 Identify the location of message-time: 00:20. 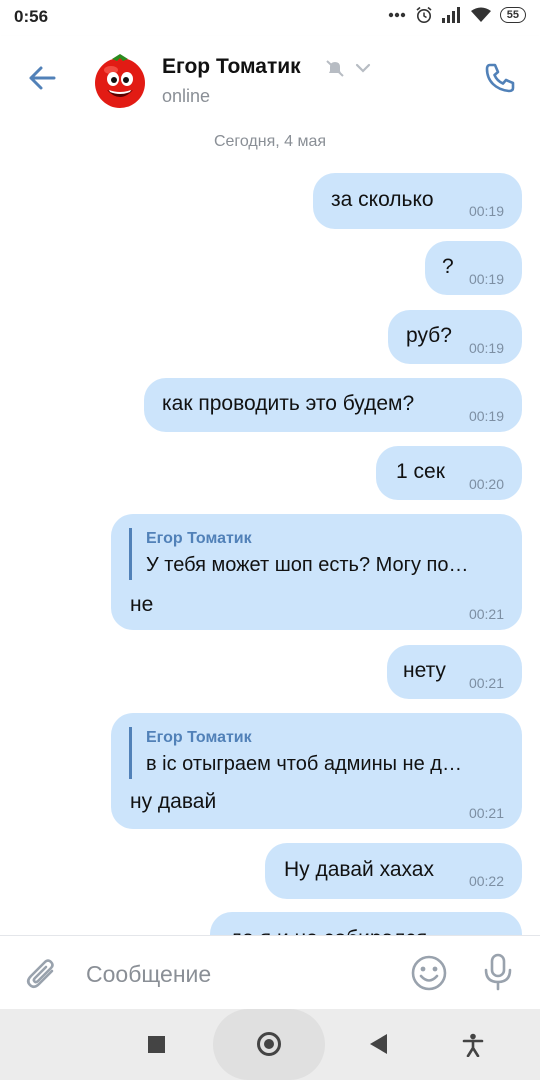
(486, 484).